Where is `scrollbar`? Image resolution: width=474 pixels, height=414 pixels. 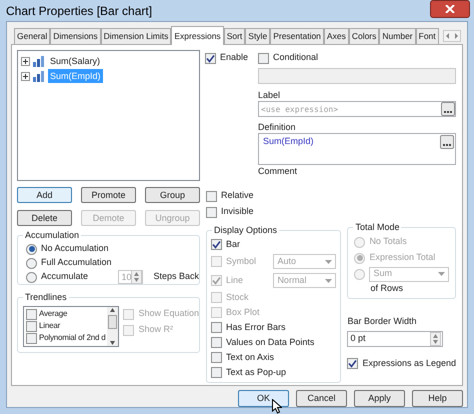
scrollbar is located at coordinates (112, 326).